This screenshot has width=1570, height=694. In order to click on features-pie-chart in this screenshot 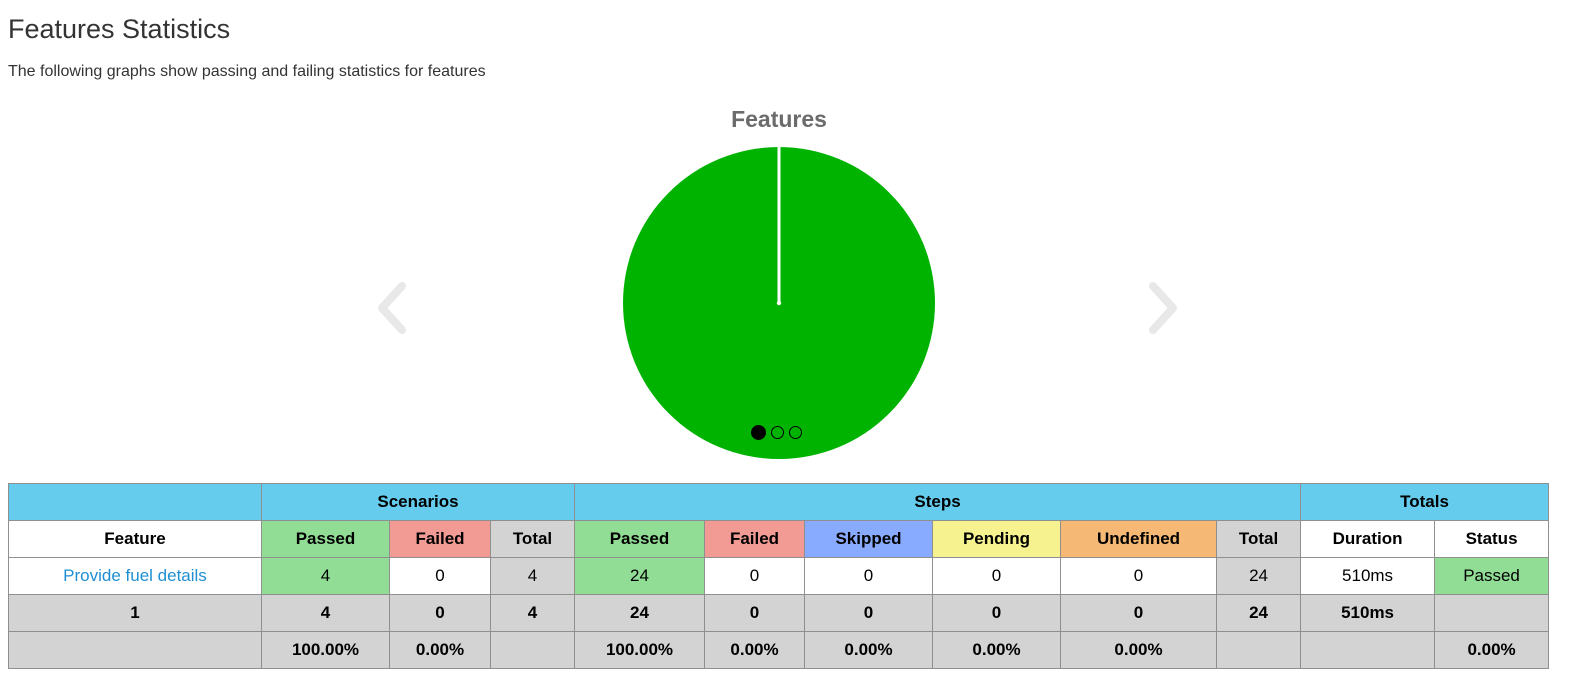, I will do `click(779, 303)`.